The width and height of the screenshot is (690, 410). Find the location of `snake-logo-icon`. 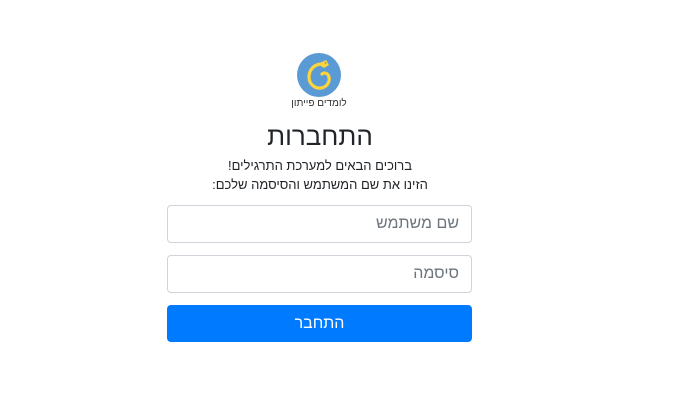

snake-logo-icon is located at coordinates (319, 75).